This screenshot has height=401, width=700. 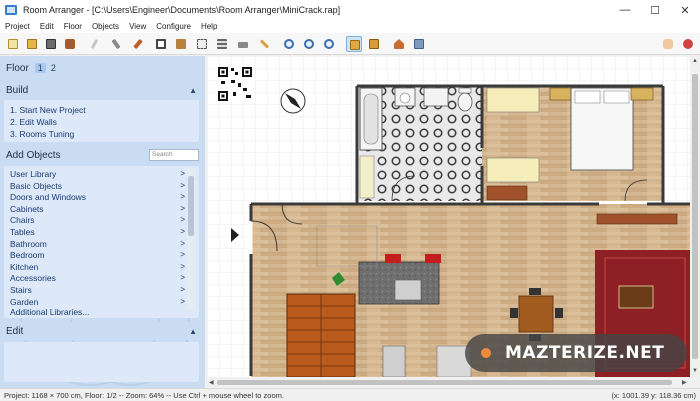 What do you see at coordinates (367, 177) in the screenshot?
I see `bath-cabinet` at bounding box center [367, 177].